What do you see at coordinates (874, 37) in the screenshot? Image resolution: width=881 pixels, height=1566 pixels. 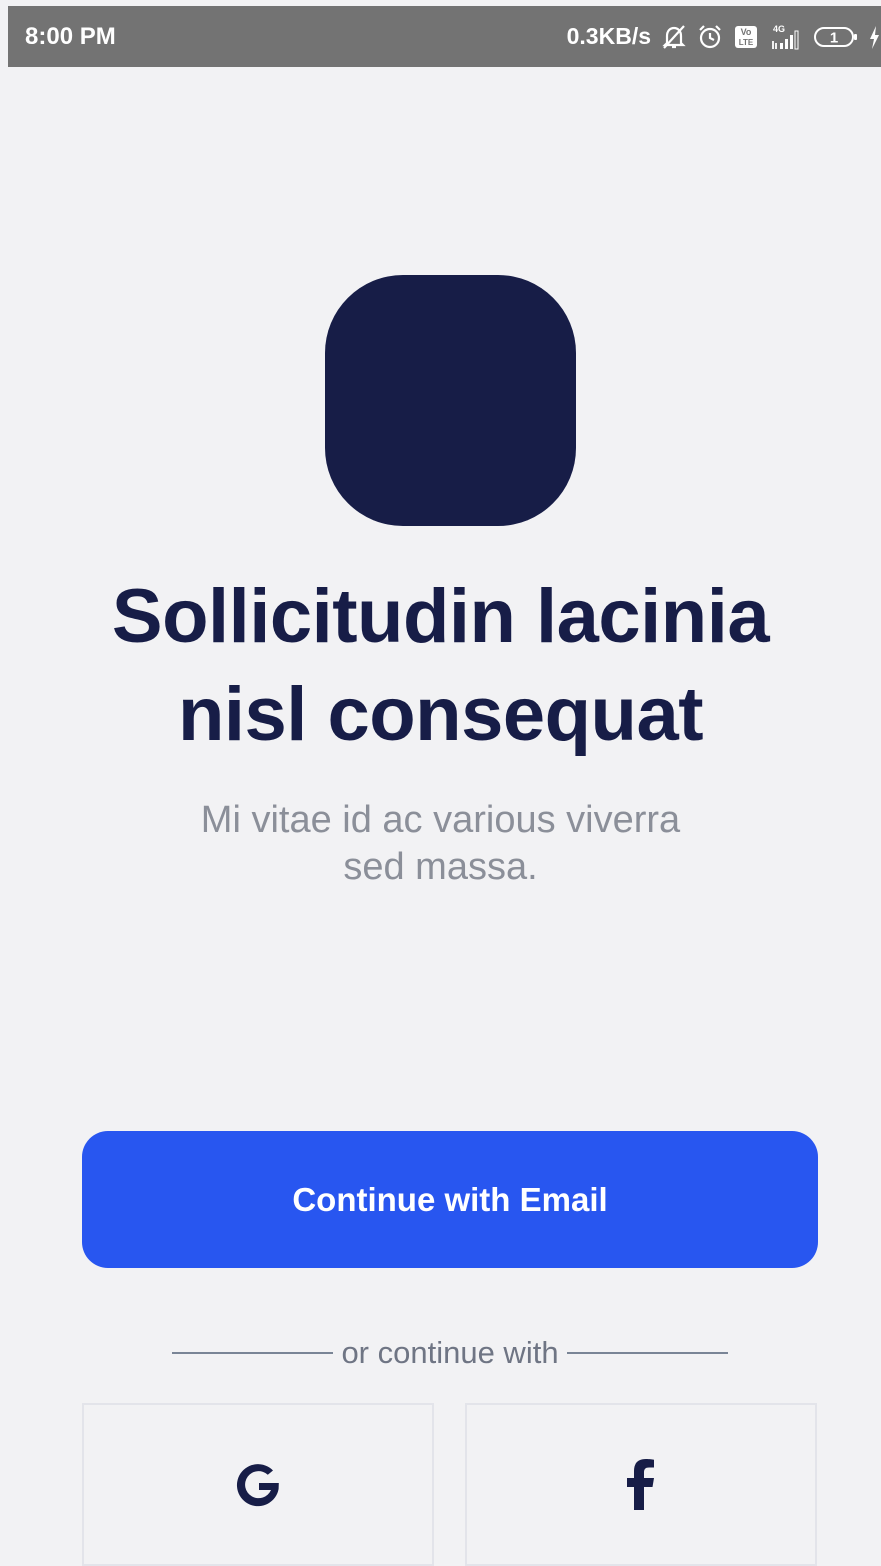 I see `charging-icon` at bounding box center [874, 37].